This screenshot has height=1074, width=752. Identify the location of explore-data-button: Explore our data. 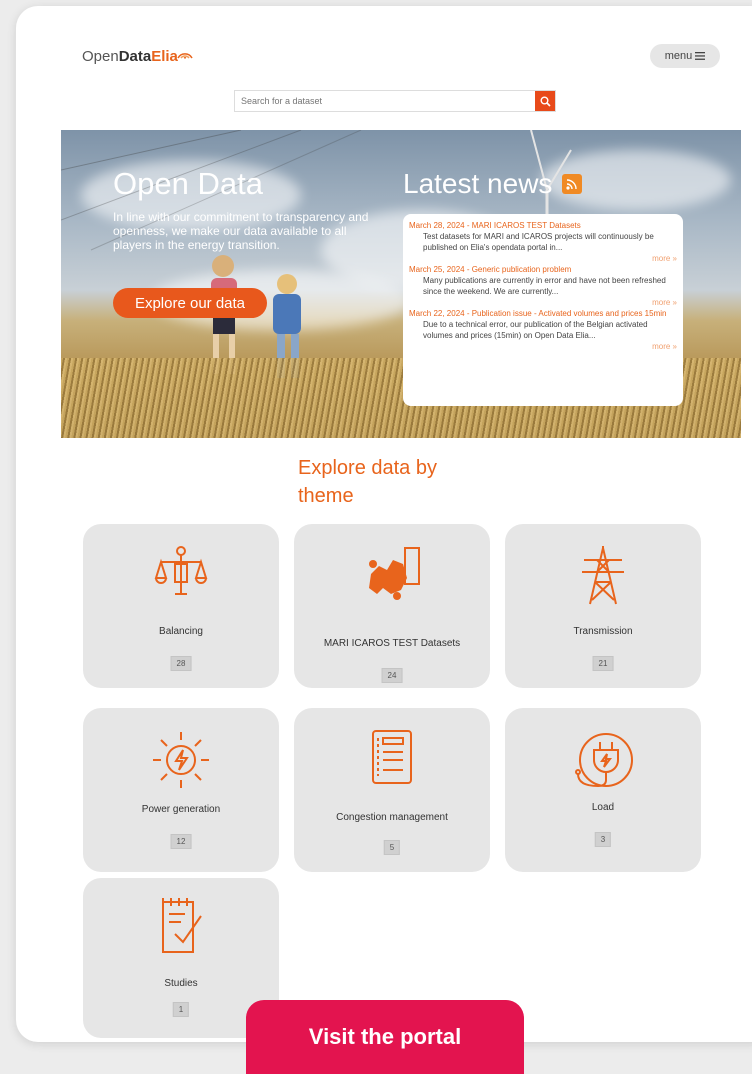
(190, 303).